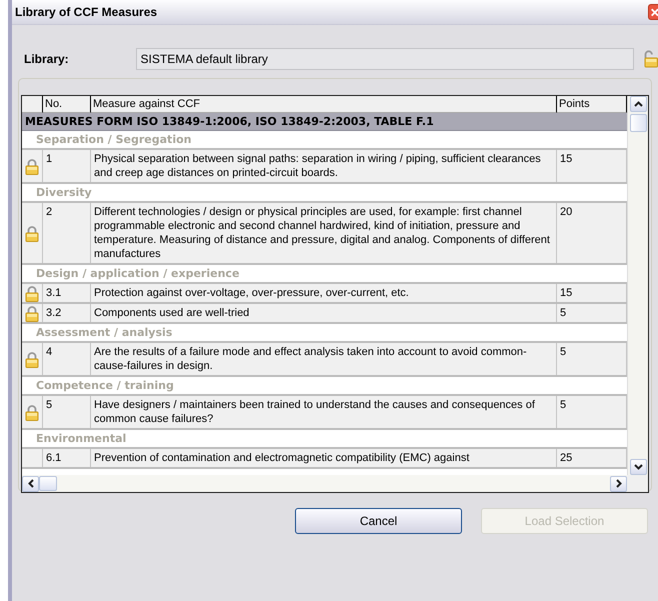  Describe the element at coordinates (32, 104) in the screenshot. I see `column-header` at that location.